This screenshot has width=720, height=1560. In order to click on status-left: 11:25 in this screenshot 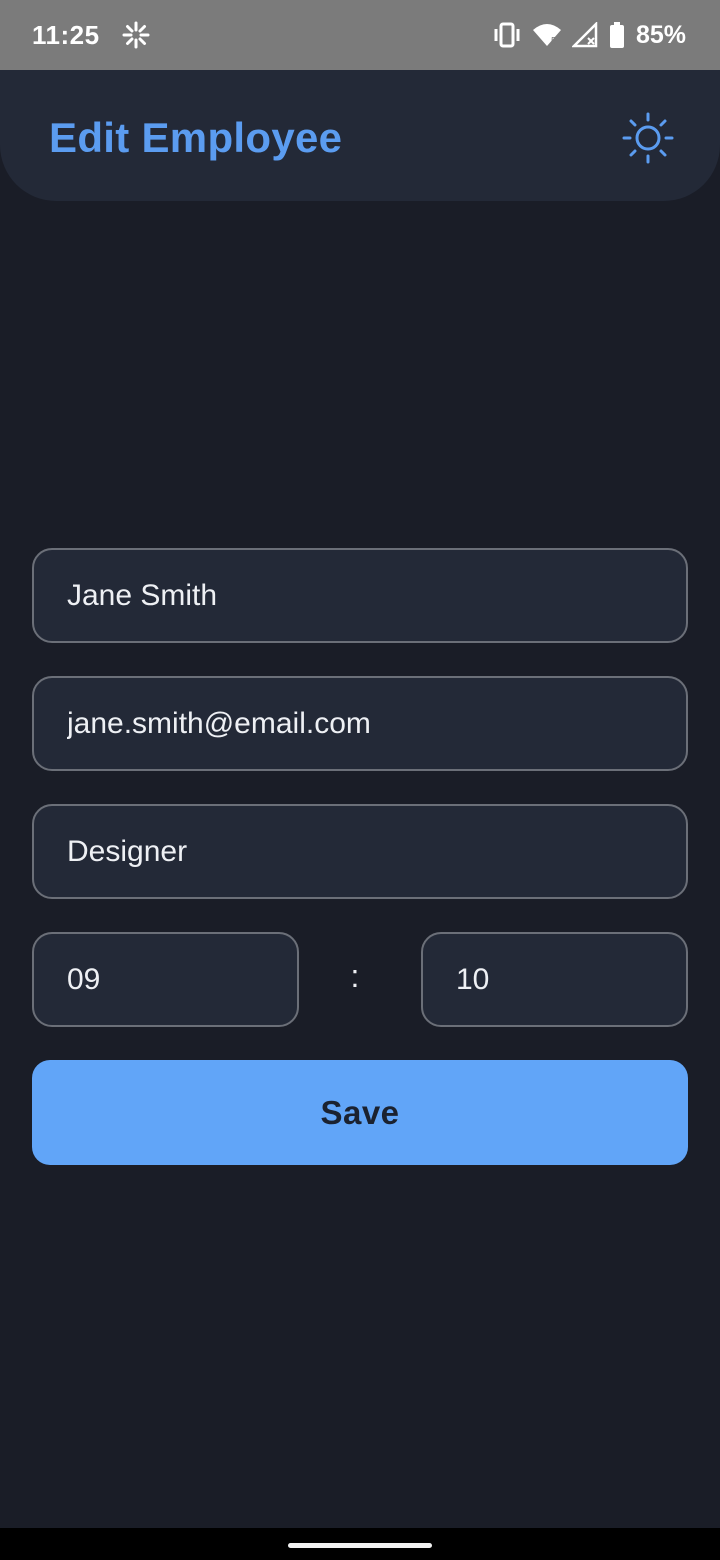, I will do `click(91, 35)`.